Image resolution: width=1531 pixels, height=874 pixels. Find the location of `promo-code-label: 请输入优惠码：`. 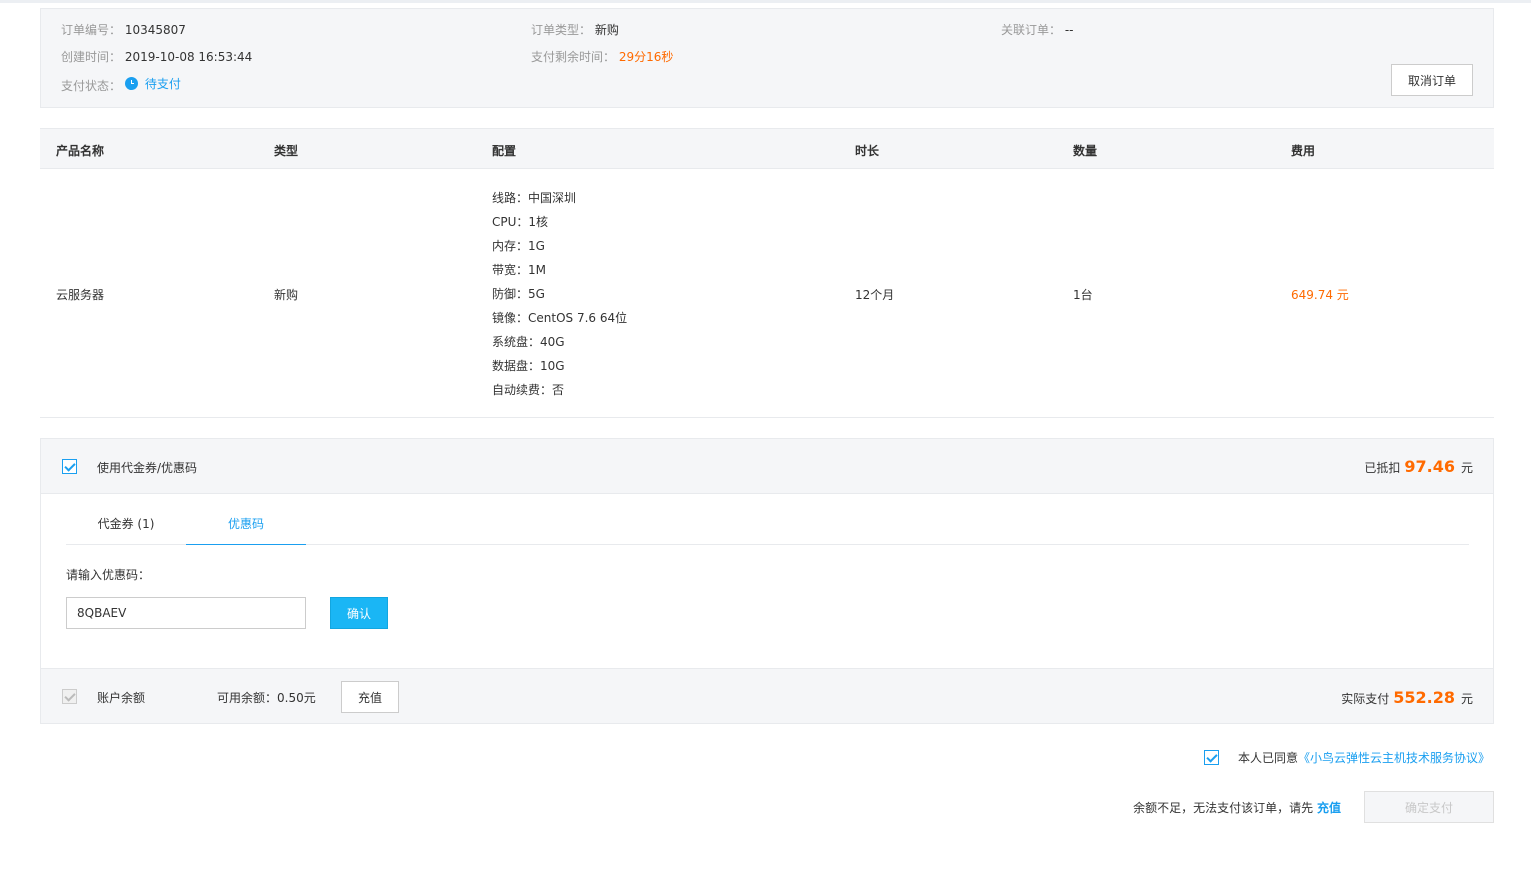

promo-code-label: 请输入优惠码： is located at coordinates (108, 575).